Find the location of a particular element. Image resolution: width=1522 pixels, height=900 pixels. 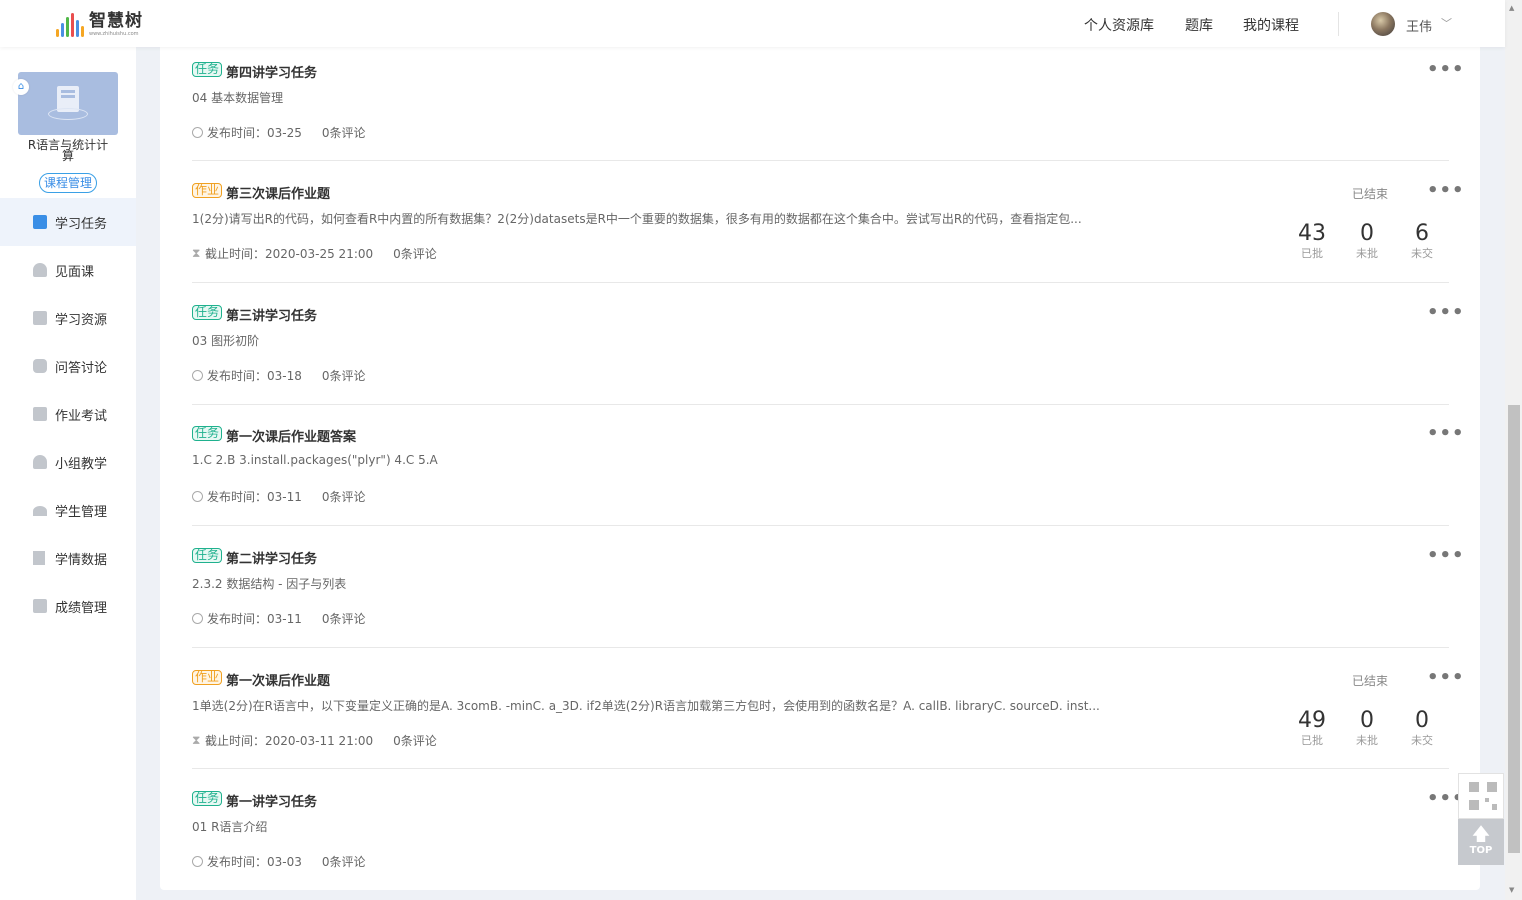

course-name: R语言与统计计算 is located at coordinates (68, 150).